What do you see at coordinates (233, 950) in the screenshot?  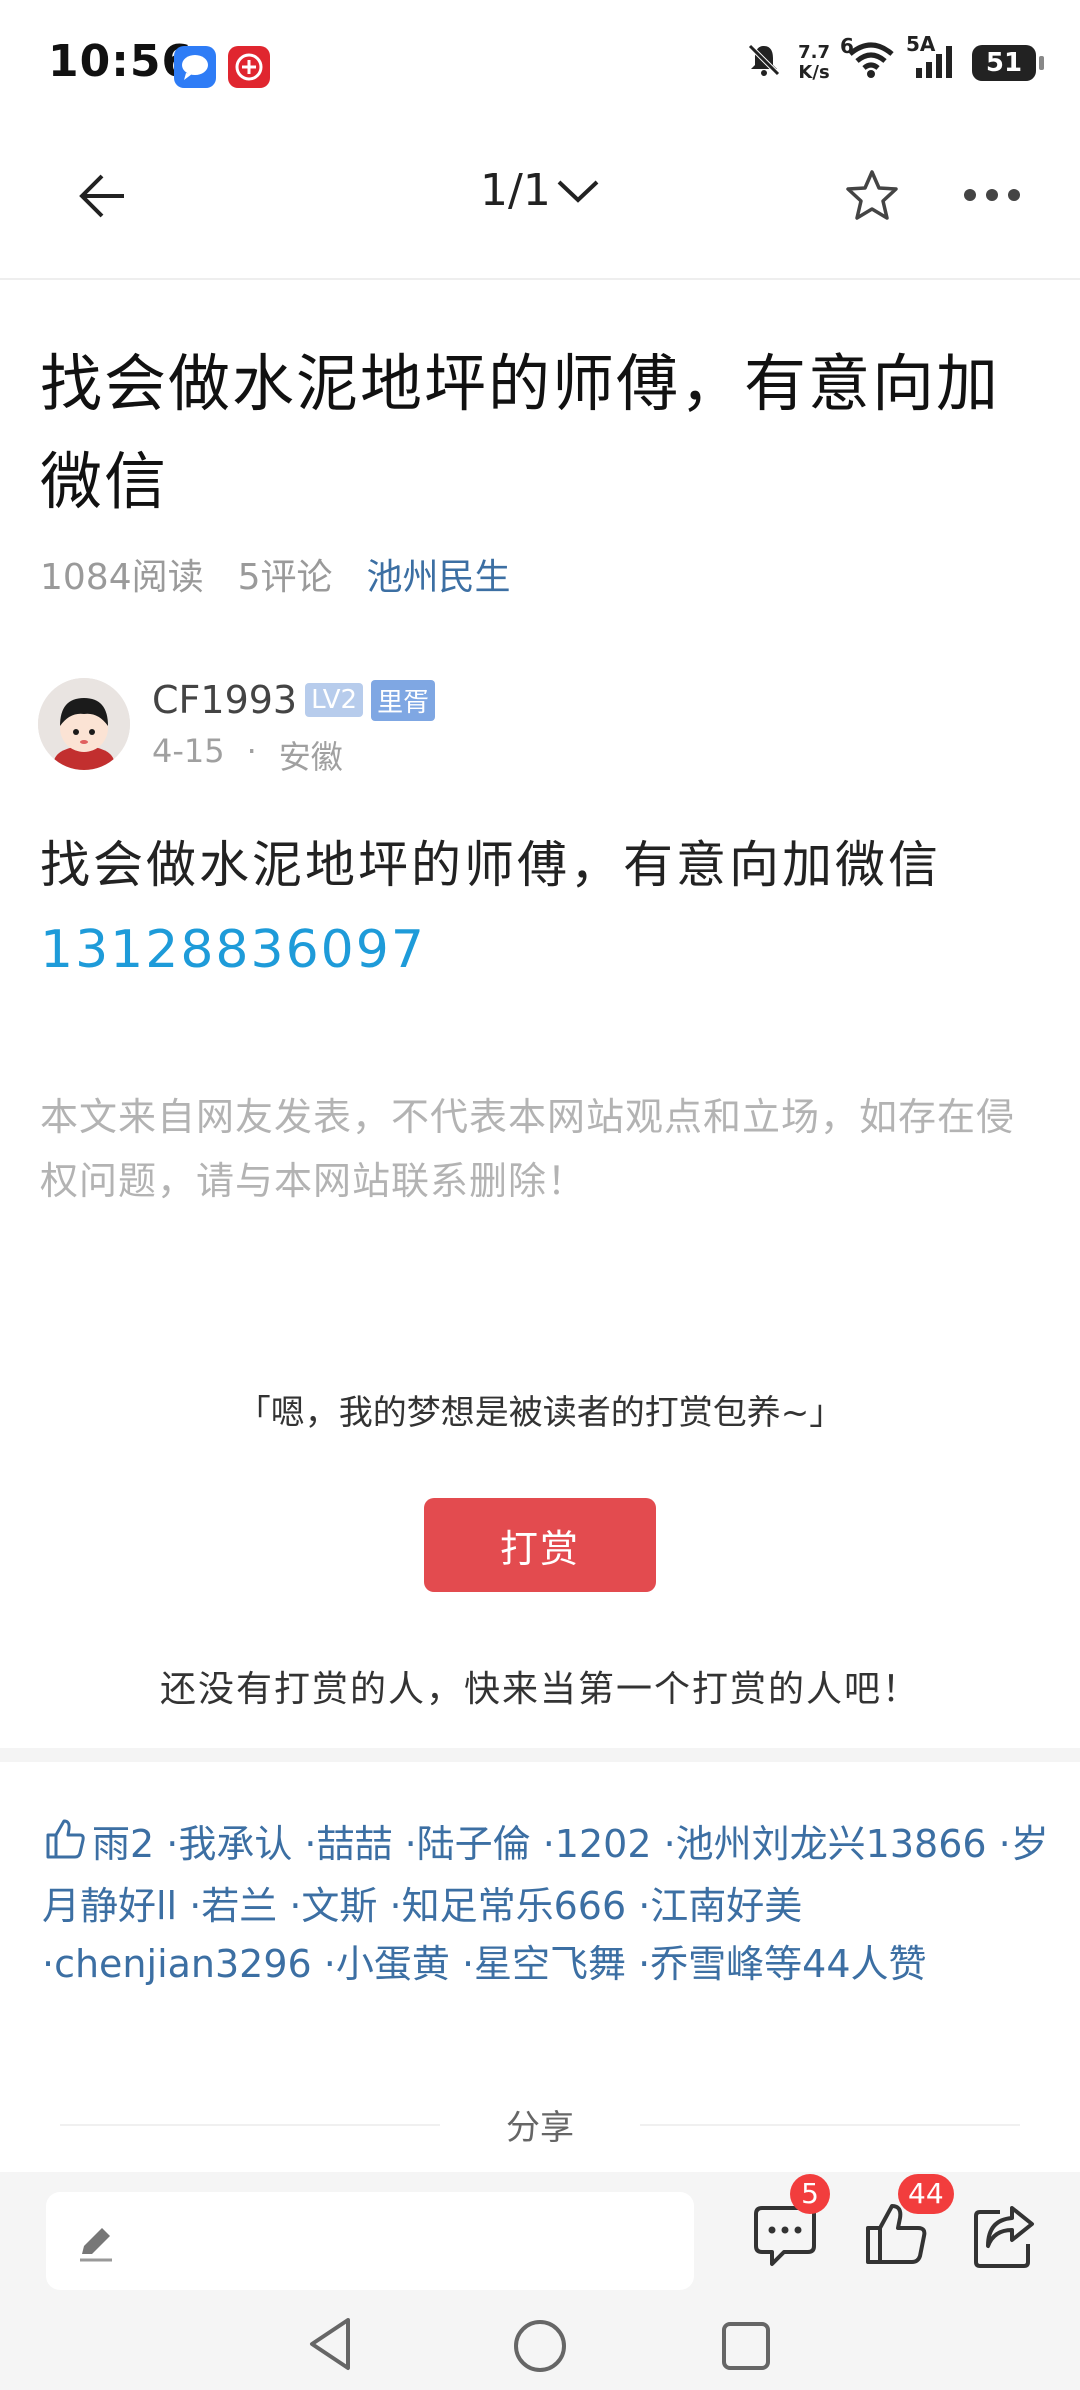 I see `phone-link: 13128836097` at bounding box center [233, 950].